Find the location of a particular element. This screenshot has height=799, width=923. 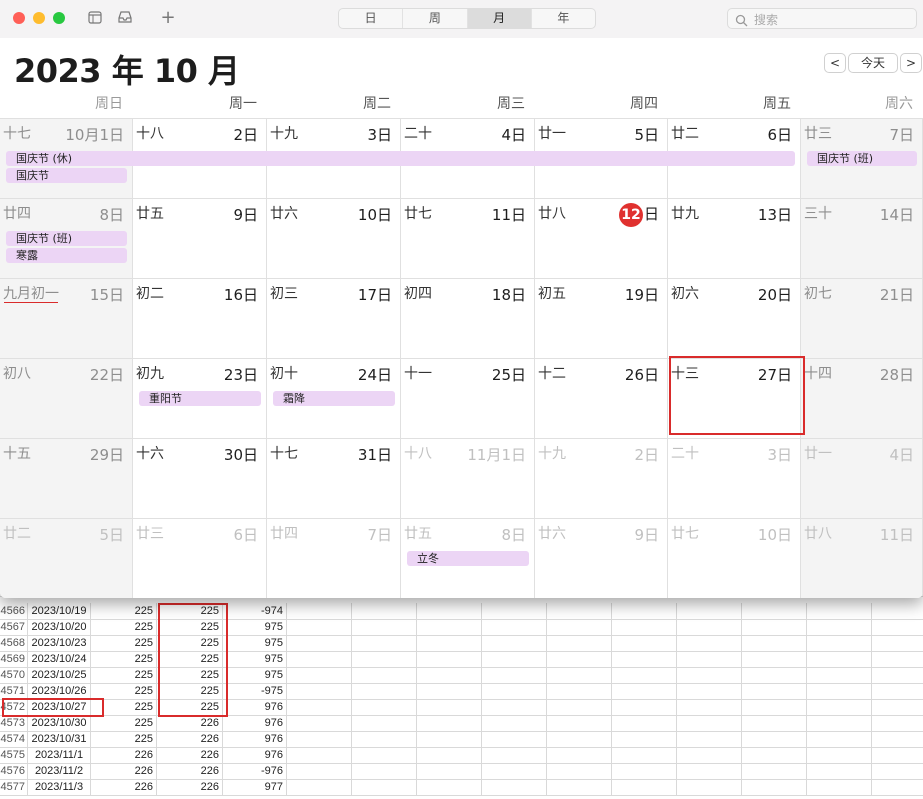

view-year-tab: 年 is located at coordinates (563, 18).